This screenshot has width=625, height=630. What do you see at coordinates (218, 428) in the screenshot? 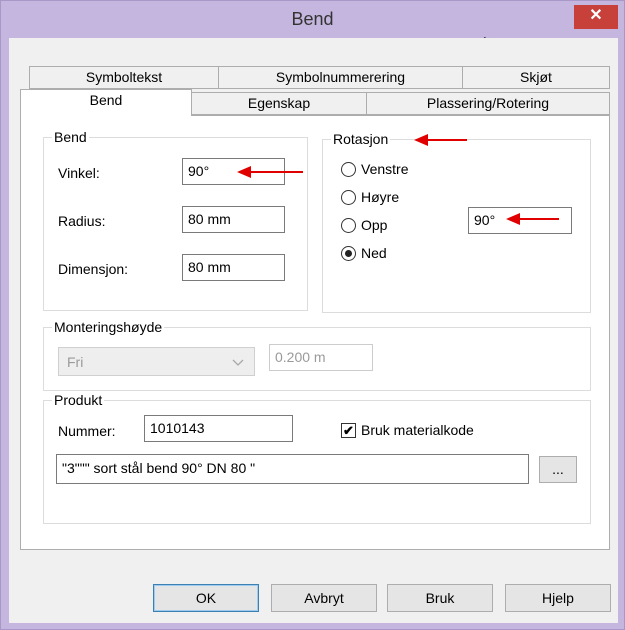
I see `nummer-input: 1010143` at bounding box center [218, 428].